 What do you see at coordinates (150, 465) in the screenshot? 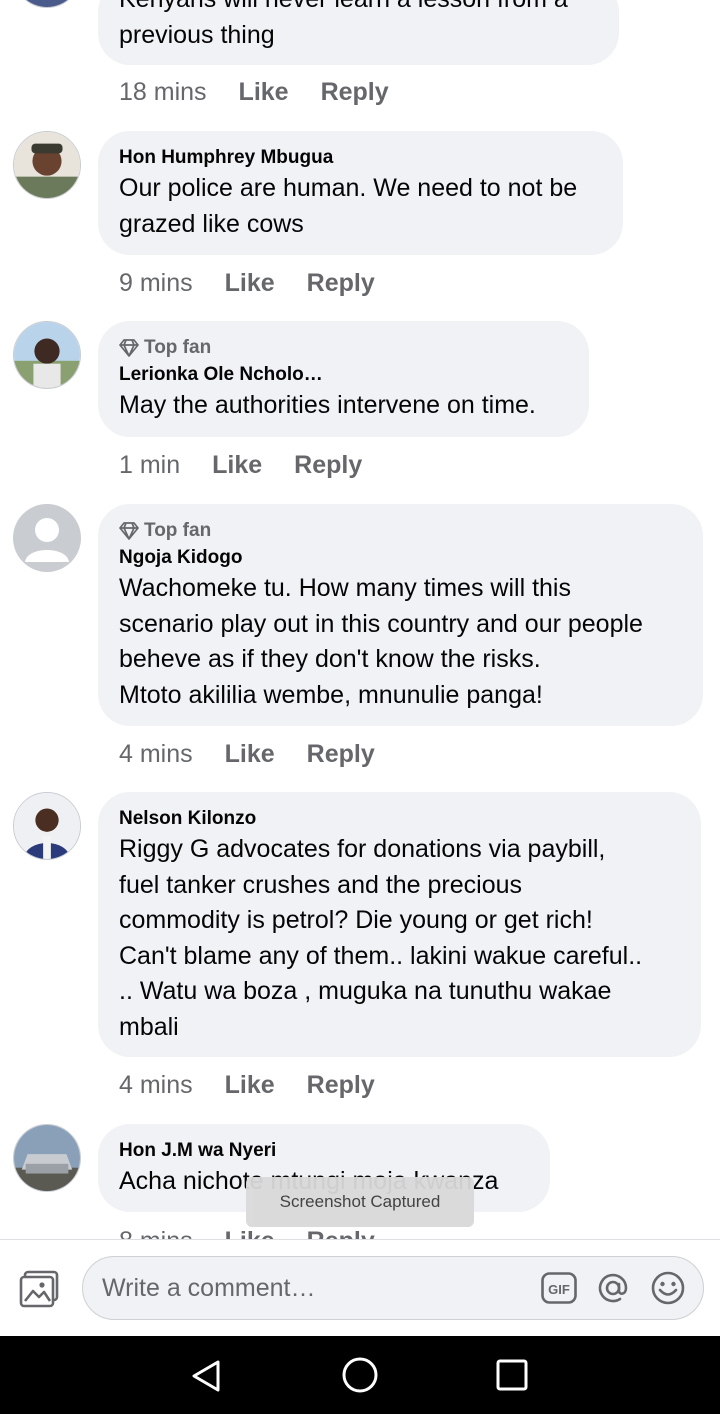
I see `comment-time: 1 min` at bounding box center [150, 465].